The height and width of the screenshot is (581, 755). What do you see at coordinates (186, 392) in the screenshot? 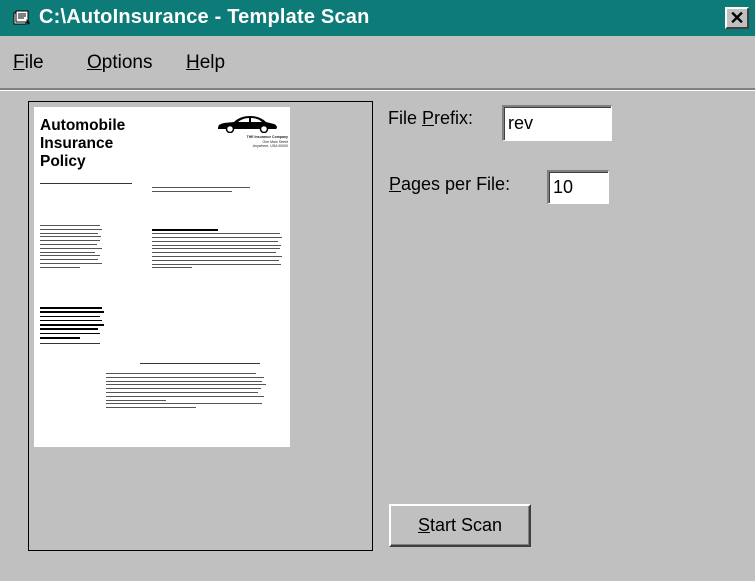
I see `doc-bottom-paragraph` at bounding box center [186, 392].